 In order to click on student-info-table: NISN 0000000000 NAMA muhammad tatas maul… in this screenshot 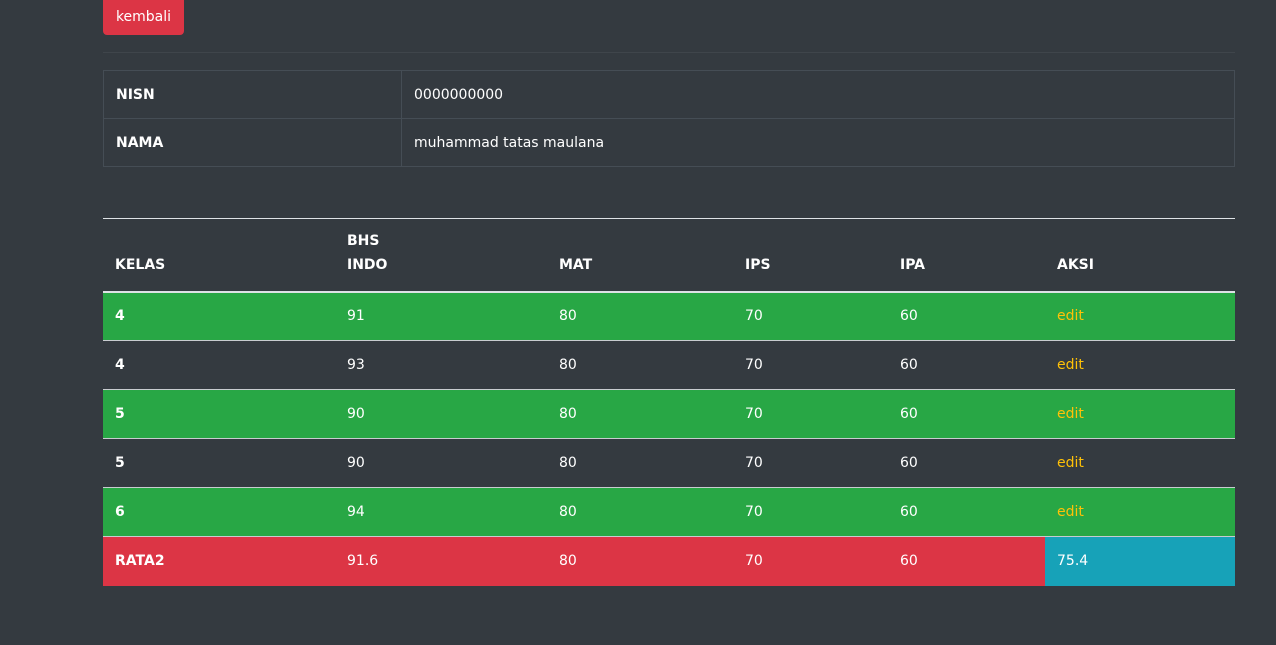, I will do `click(669, 118)`.